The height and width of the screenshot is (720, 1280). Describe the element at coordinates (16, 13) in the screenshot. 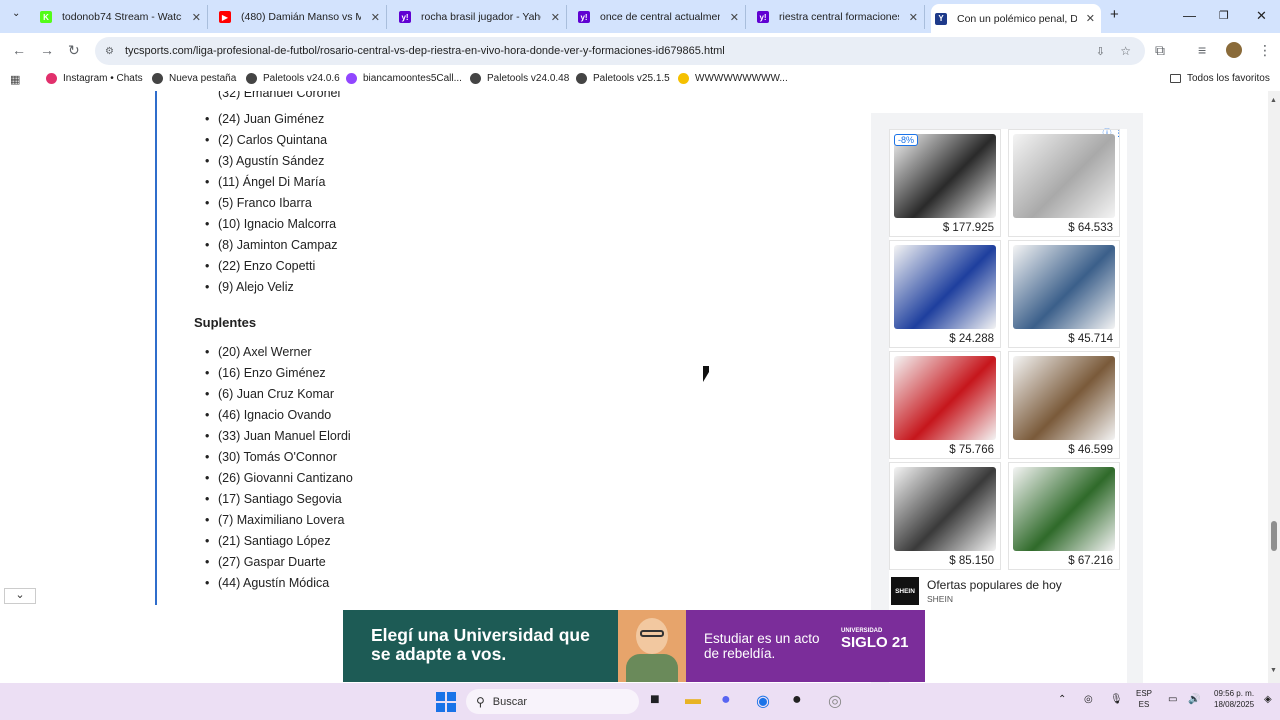

I see `tab-search-chevron-icon: ⌄` at that location.